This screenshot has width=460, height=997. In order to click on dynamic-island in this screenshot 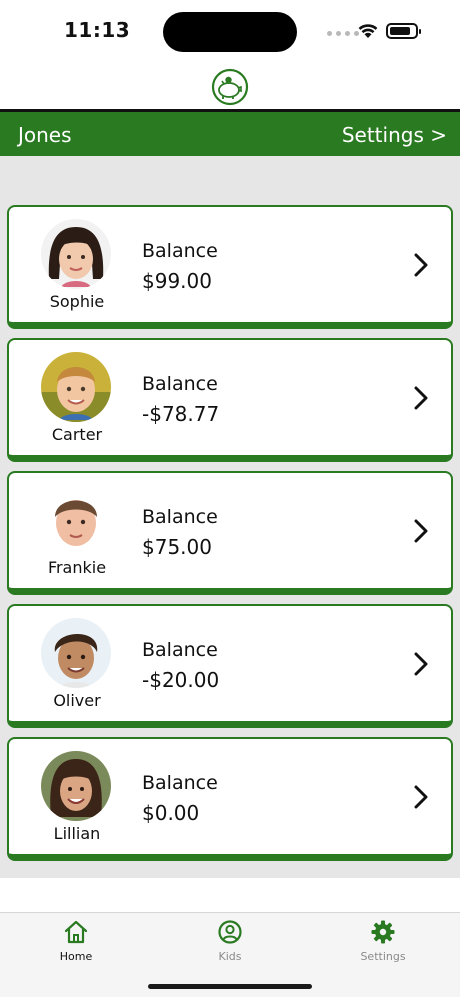, I will do `click(230, 32)`.